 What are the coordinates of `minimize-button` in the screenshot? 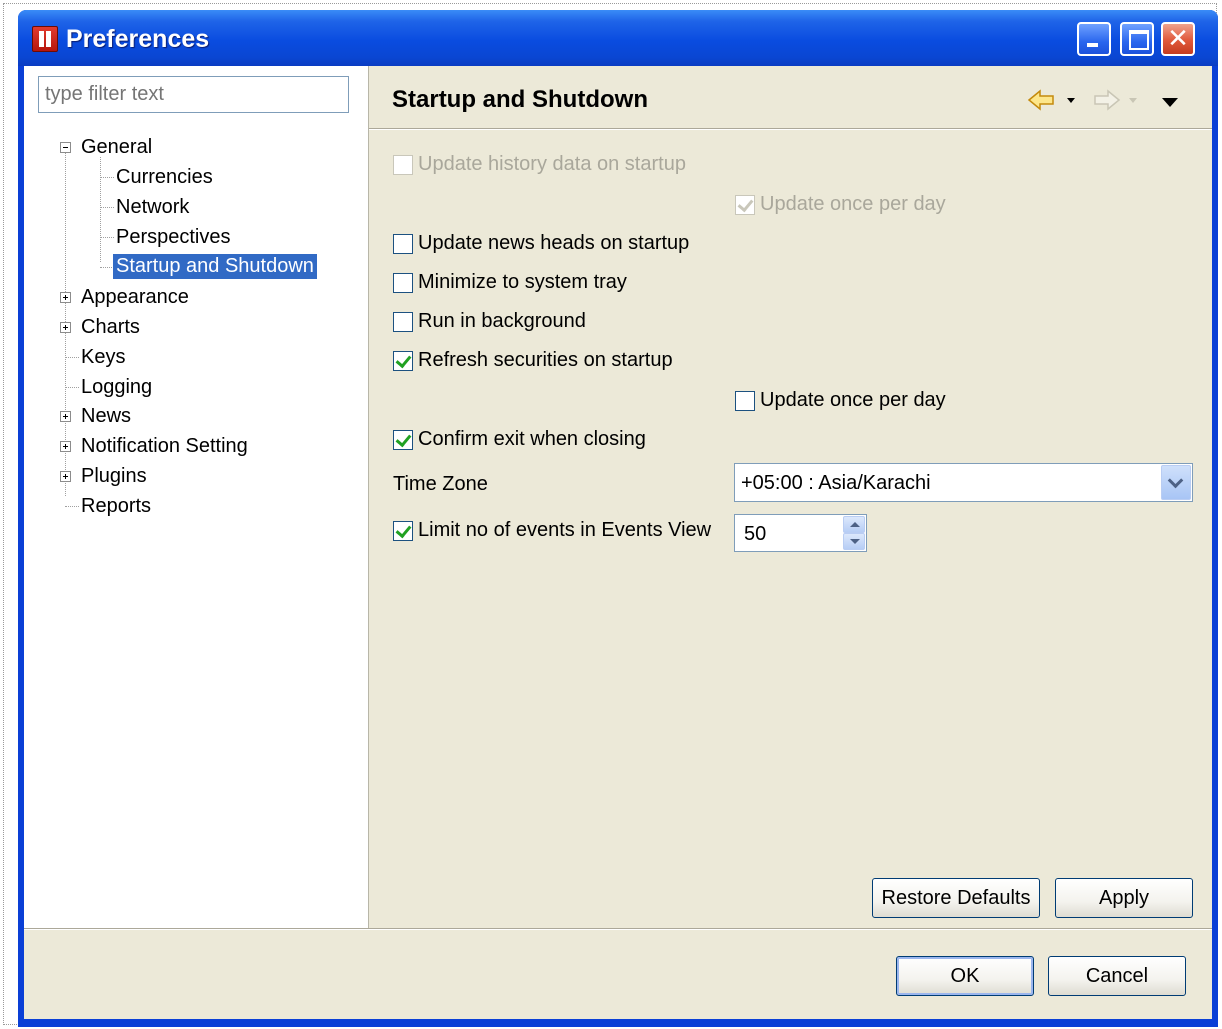 It's located at (1094, 39).